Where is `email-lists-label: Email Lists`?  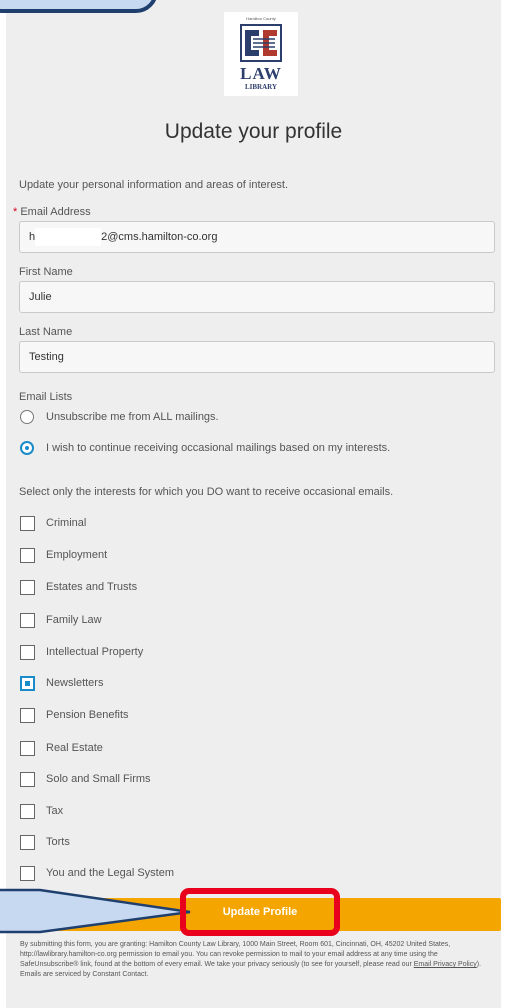
email-lists-label: Email Lists is located at coordinates (46, 397).